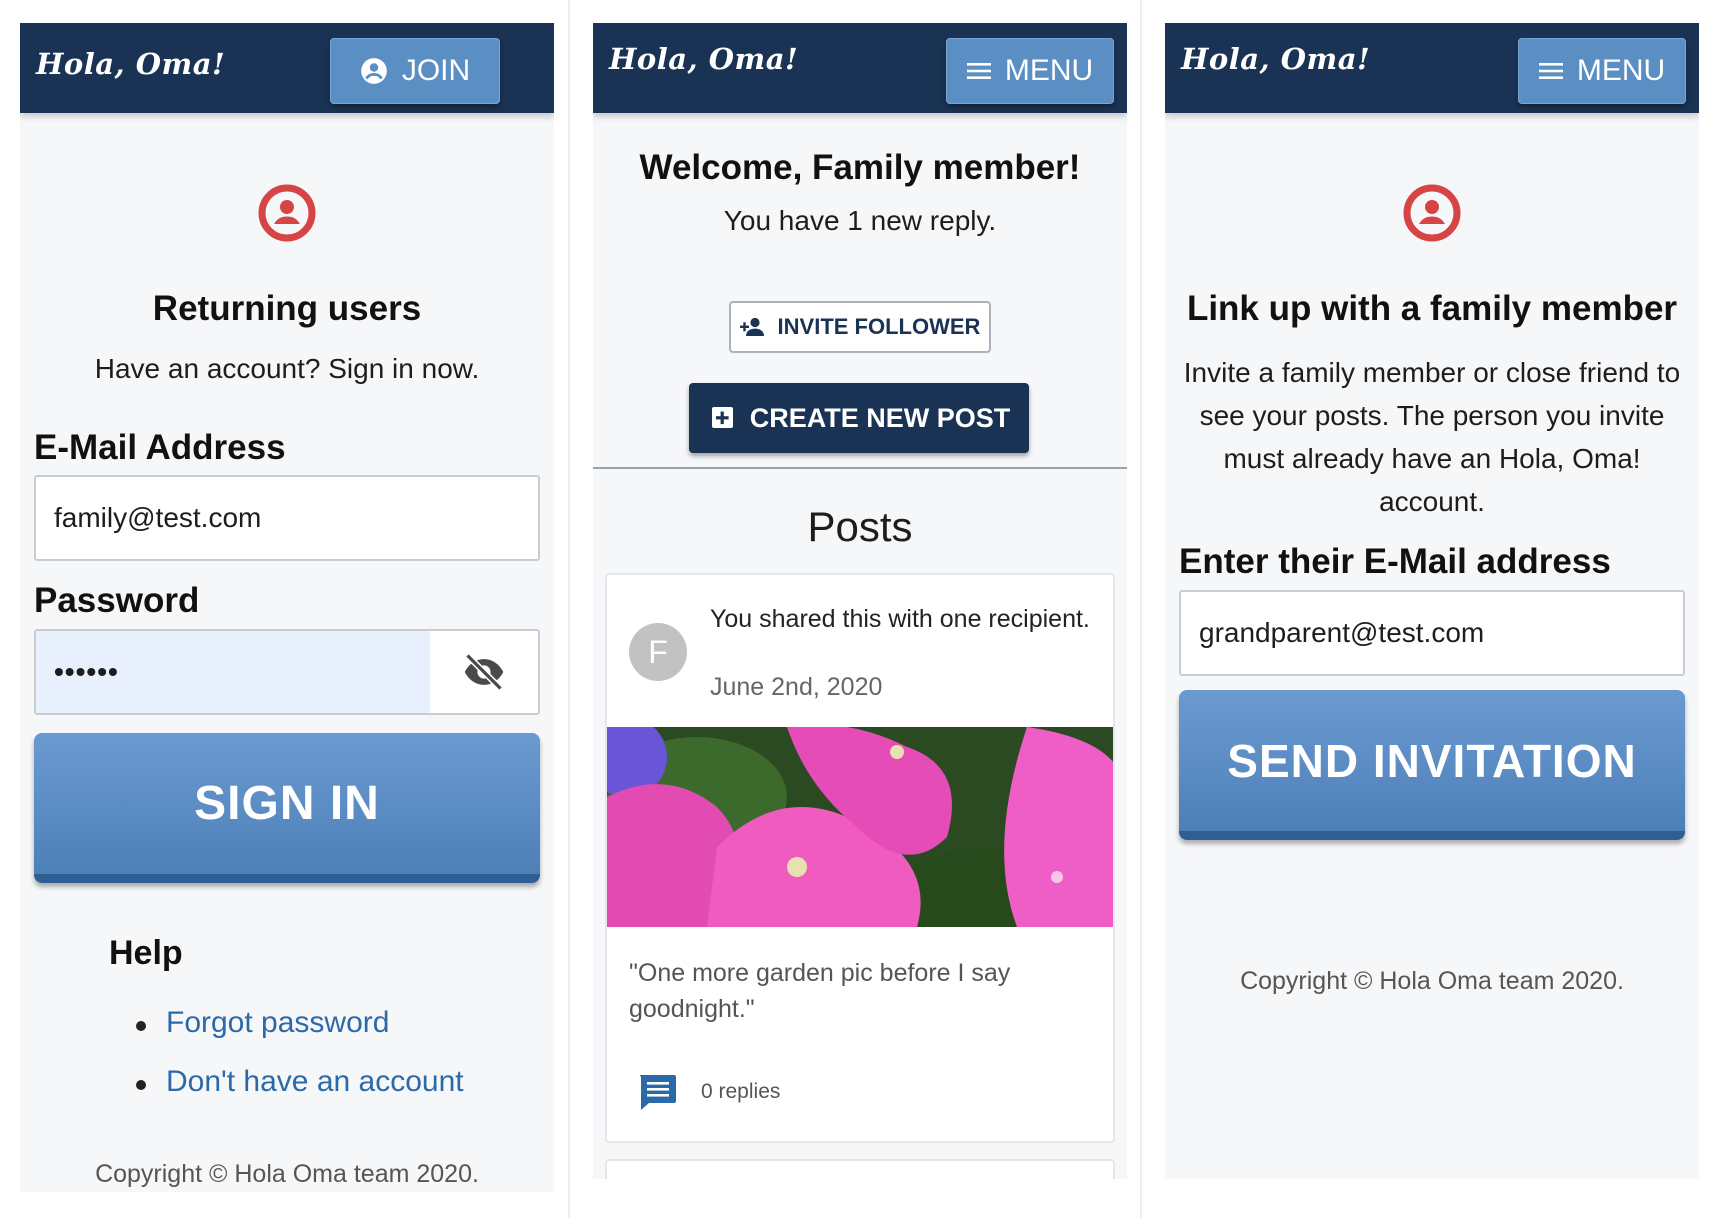 This screenshot has height=1218, width=1714. I want to click on password-field-group: ••••••, so click(287, 672).